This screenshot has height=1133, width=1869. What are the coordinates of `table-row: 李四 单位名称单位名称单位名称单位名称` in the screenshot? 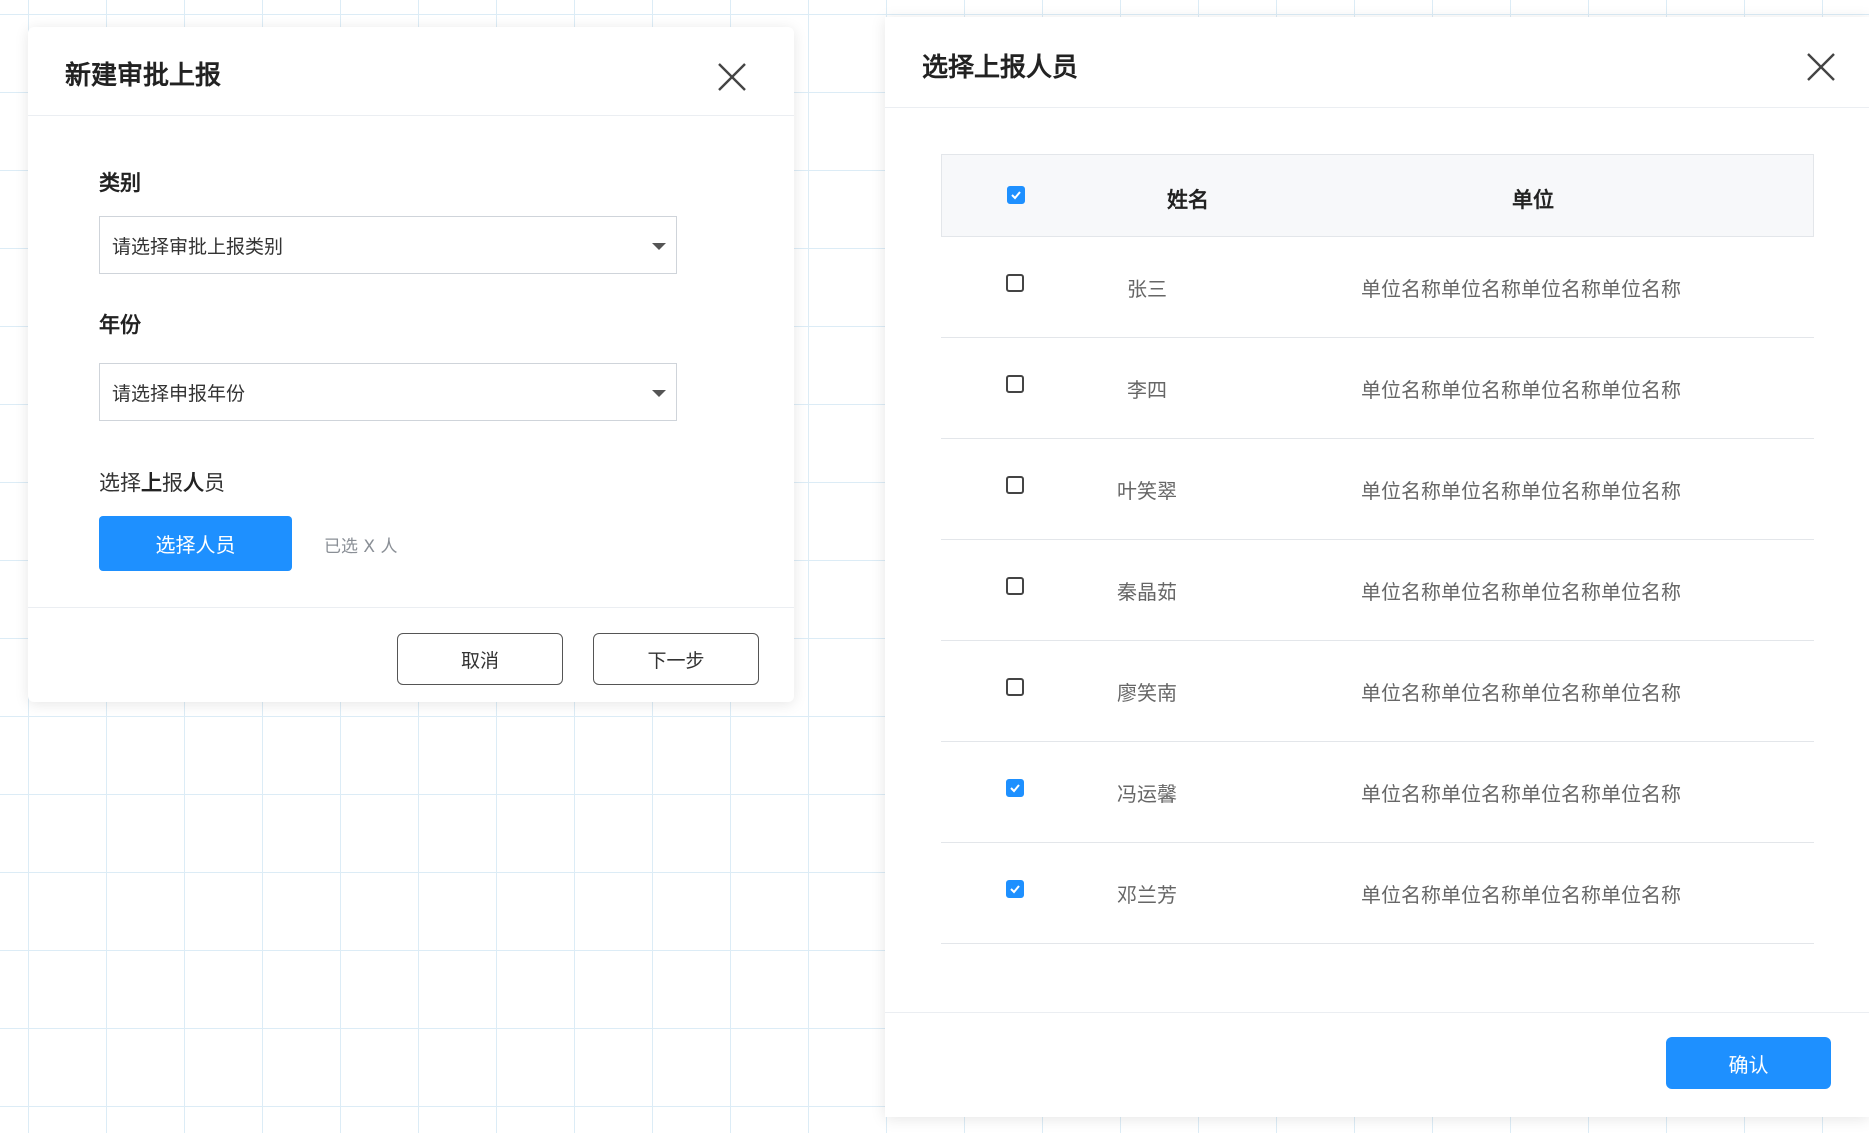 It's located at (1377, 388).